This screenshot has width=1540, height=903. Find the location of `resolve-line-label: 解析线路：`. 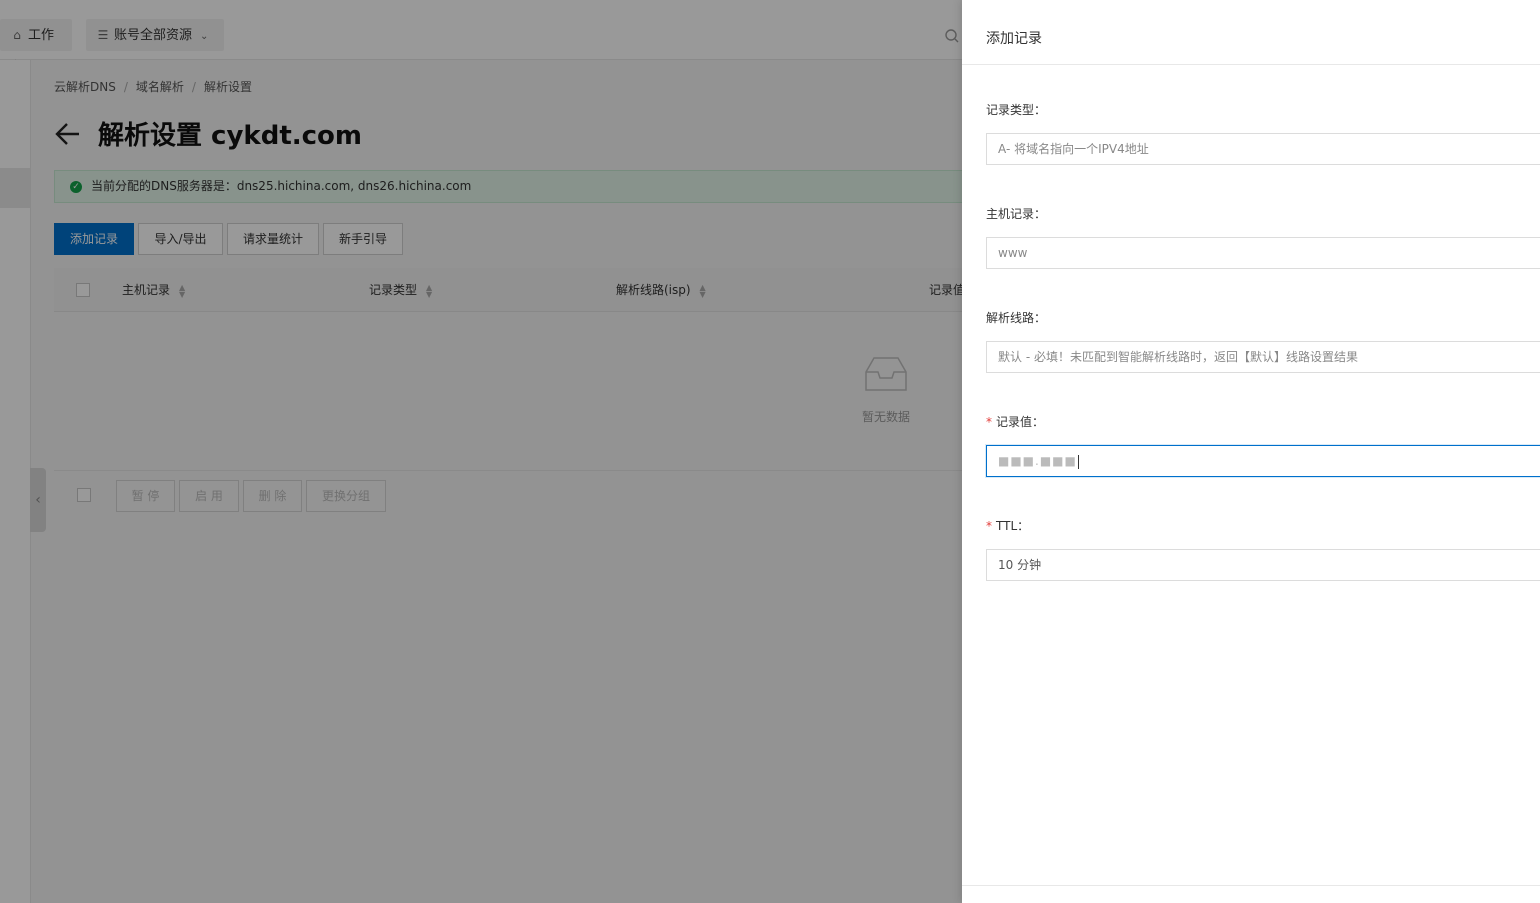

resolve-line-label: 解析线路： is located at coordinates (1016, 318).